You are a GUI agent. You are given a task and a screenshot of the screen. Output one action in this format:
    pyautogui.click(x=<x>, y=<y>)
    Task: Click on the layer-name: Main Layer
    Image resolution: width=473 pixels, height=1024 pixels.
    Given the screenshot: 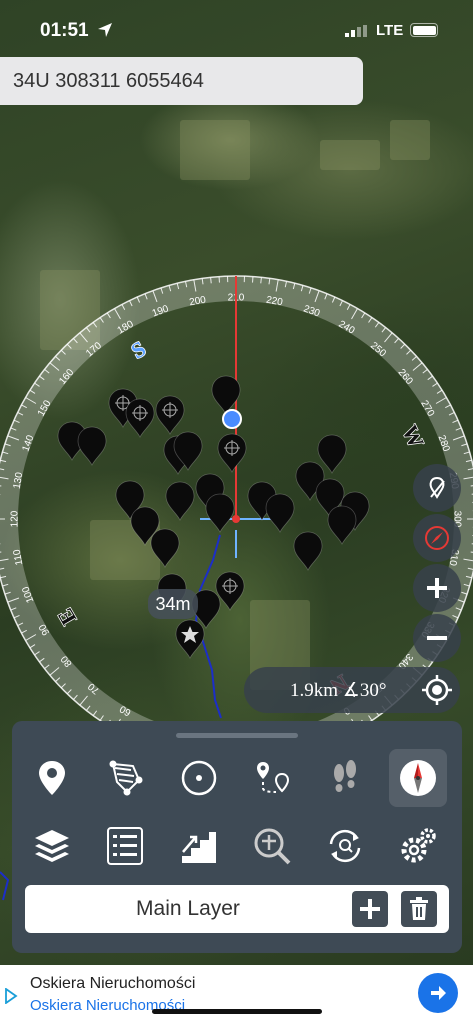 What is the action you would take?
    pyautogui.click(x=188, y=909)
    